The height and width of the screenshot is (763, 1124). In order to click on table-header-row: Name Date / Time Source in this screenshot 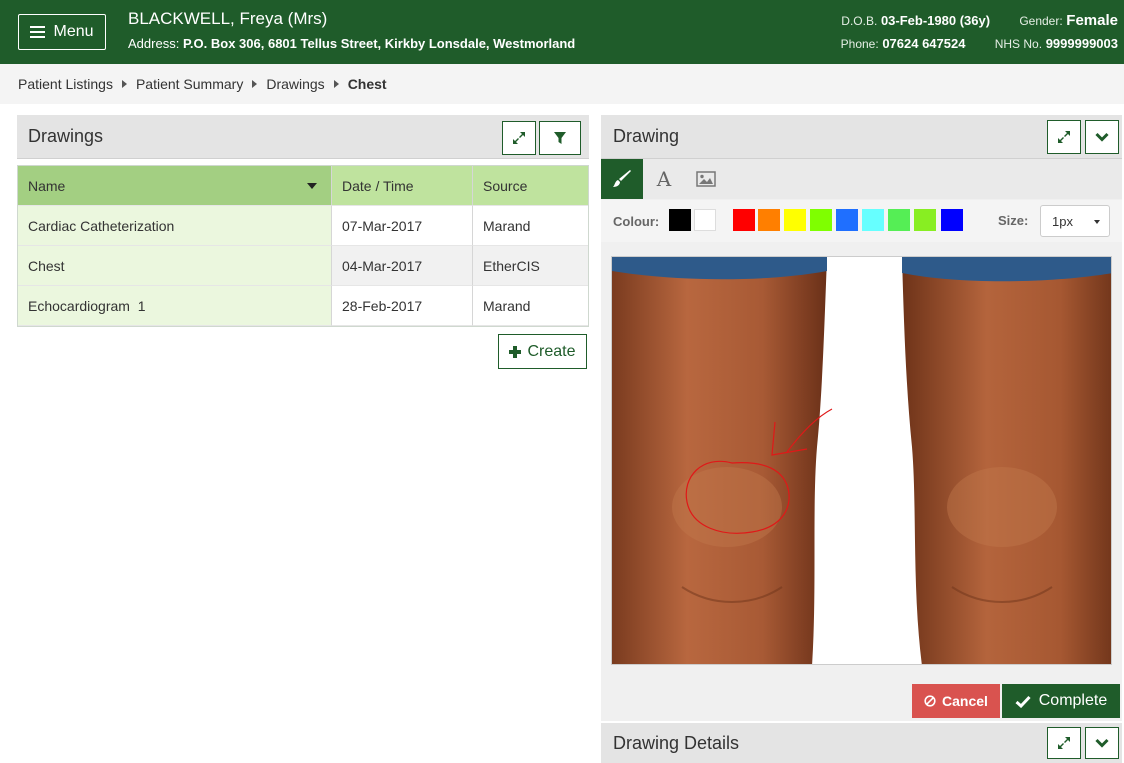, I will do `click(303, 186)`.